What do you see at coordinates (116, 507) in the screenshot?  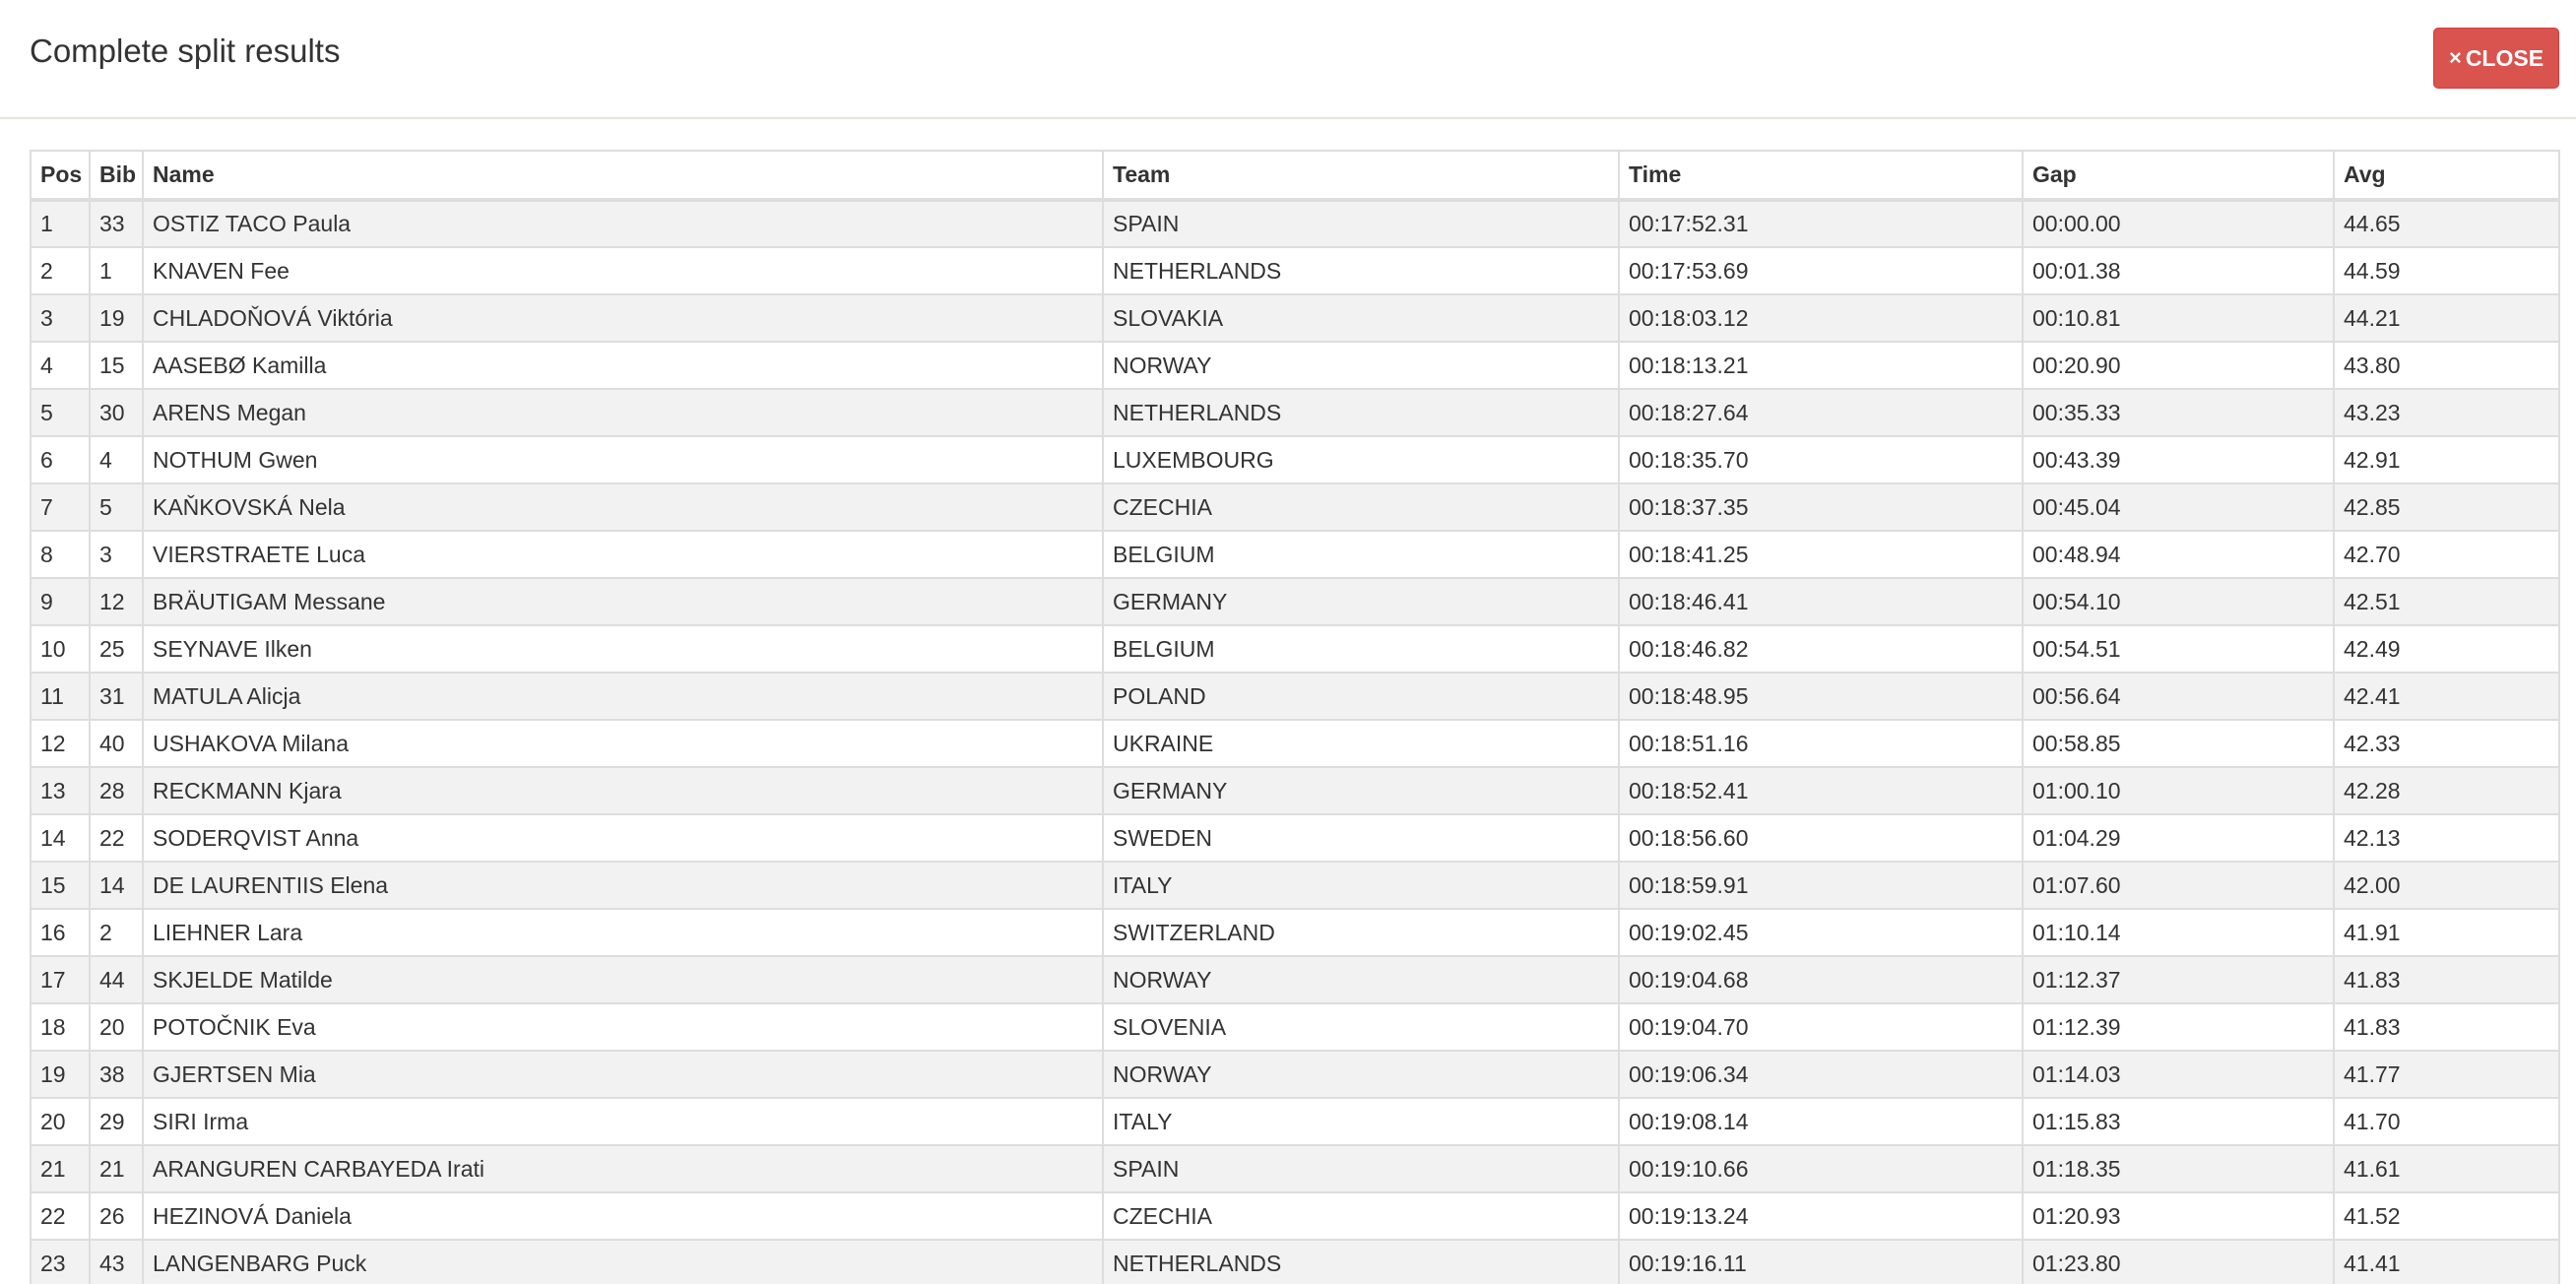 I see `cell-bib: 5` at bounding box center [116, 507].